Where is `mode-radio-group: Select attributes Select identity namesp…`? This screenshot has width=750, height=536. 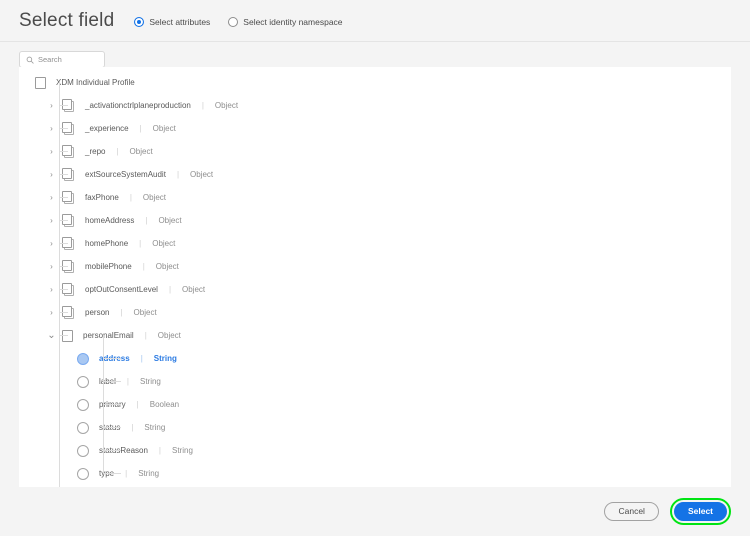
mode-radio-group: Select attributes Select identity namesp… is located at coordinates (238, 20).